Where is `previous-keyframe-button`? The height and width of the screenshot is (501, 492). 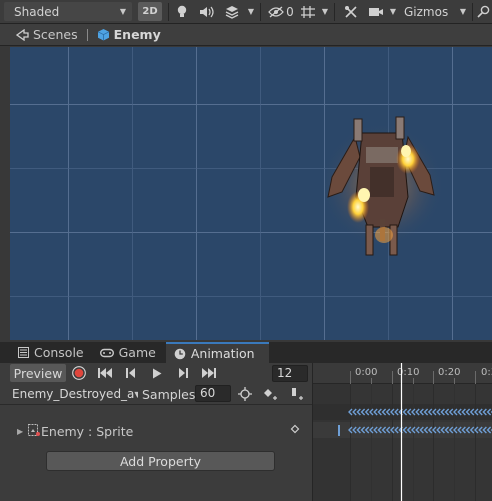
previous-keyframe-button is located at coordinates (131, 373).